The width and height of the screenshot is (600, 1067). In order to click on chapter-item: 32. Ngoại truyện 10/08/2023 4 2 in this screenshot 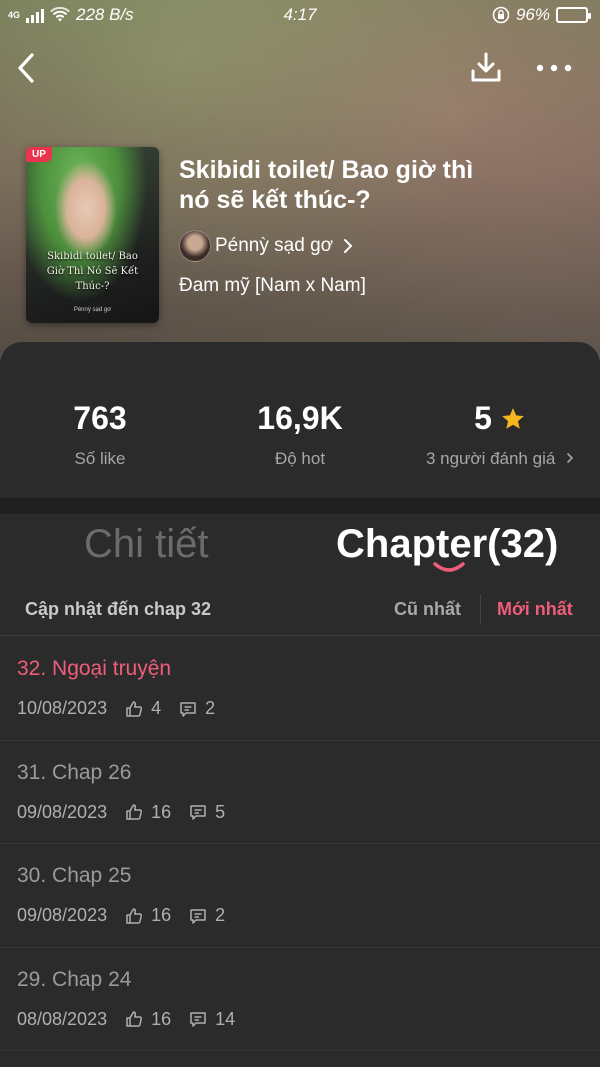, I will do `click(300, 689)`.